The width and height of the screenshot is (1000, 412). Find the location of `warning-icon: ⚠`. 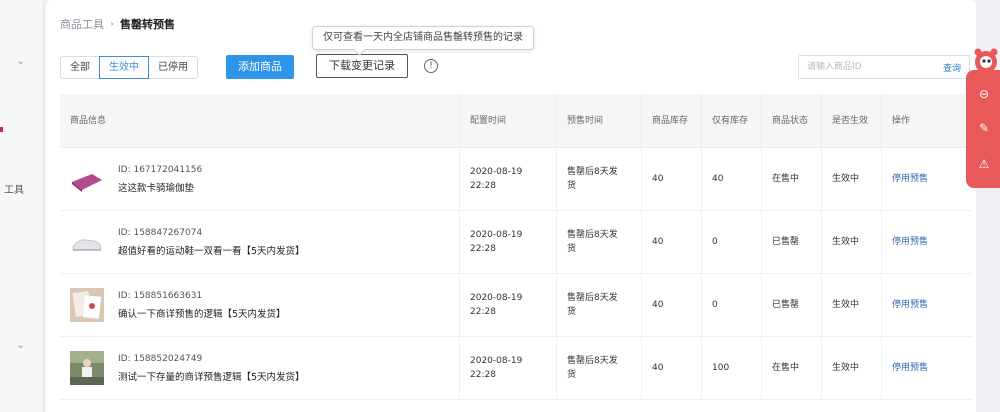

warning-icon: ⚠ is located at coordinates (984, 164).